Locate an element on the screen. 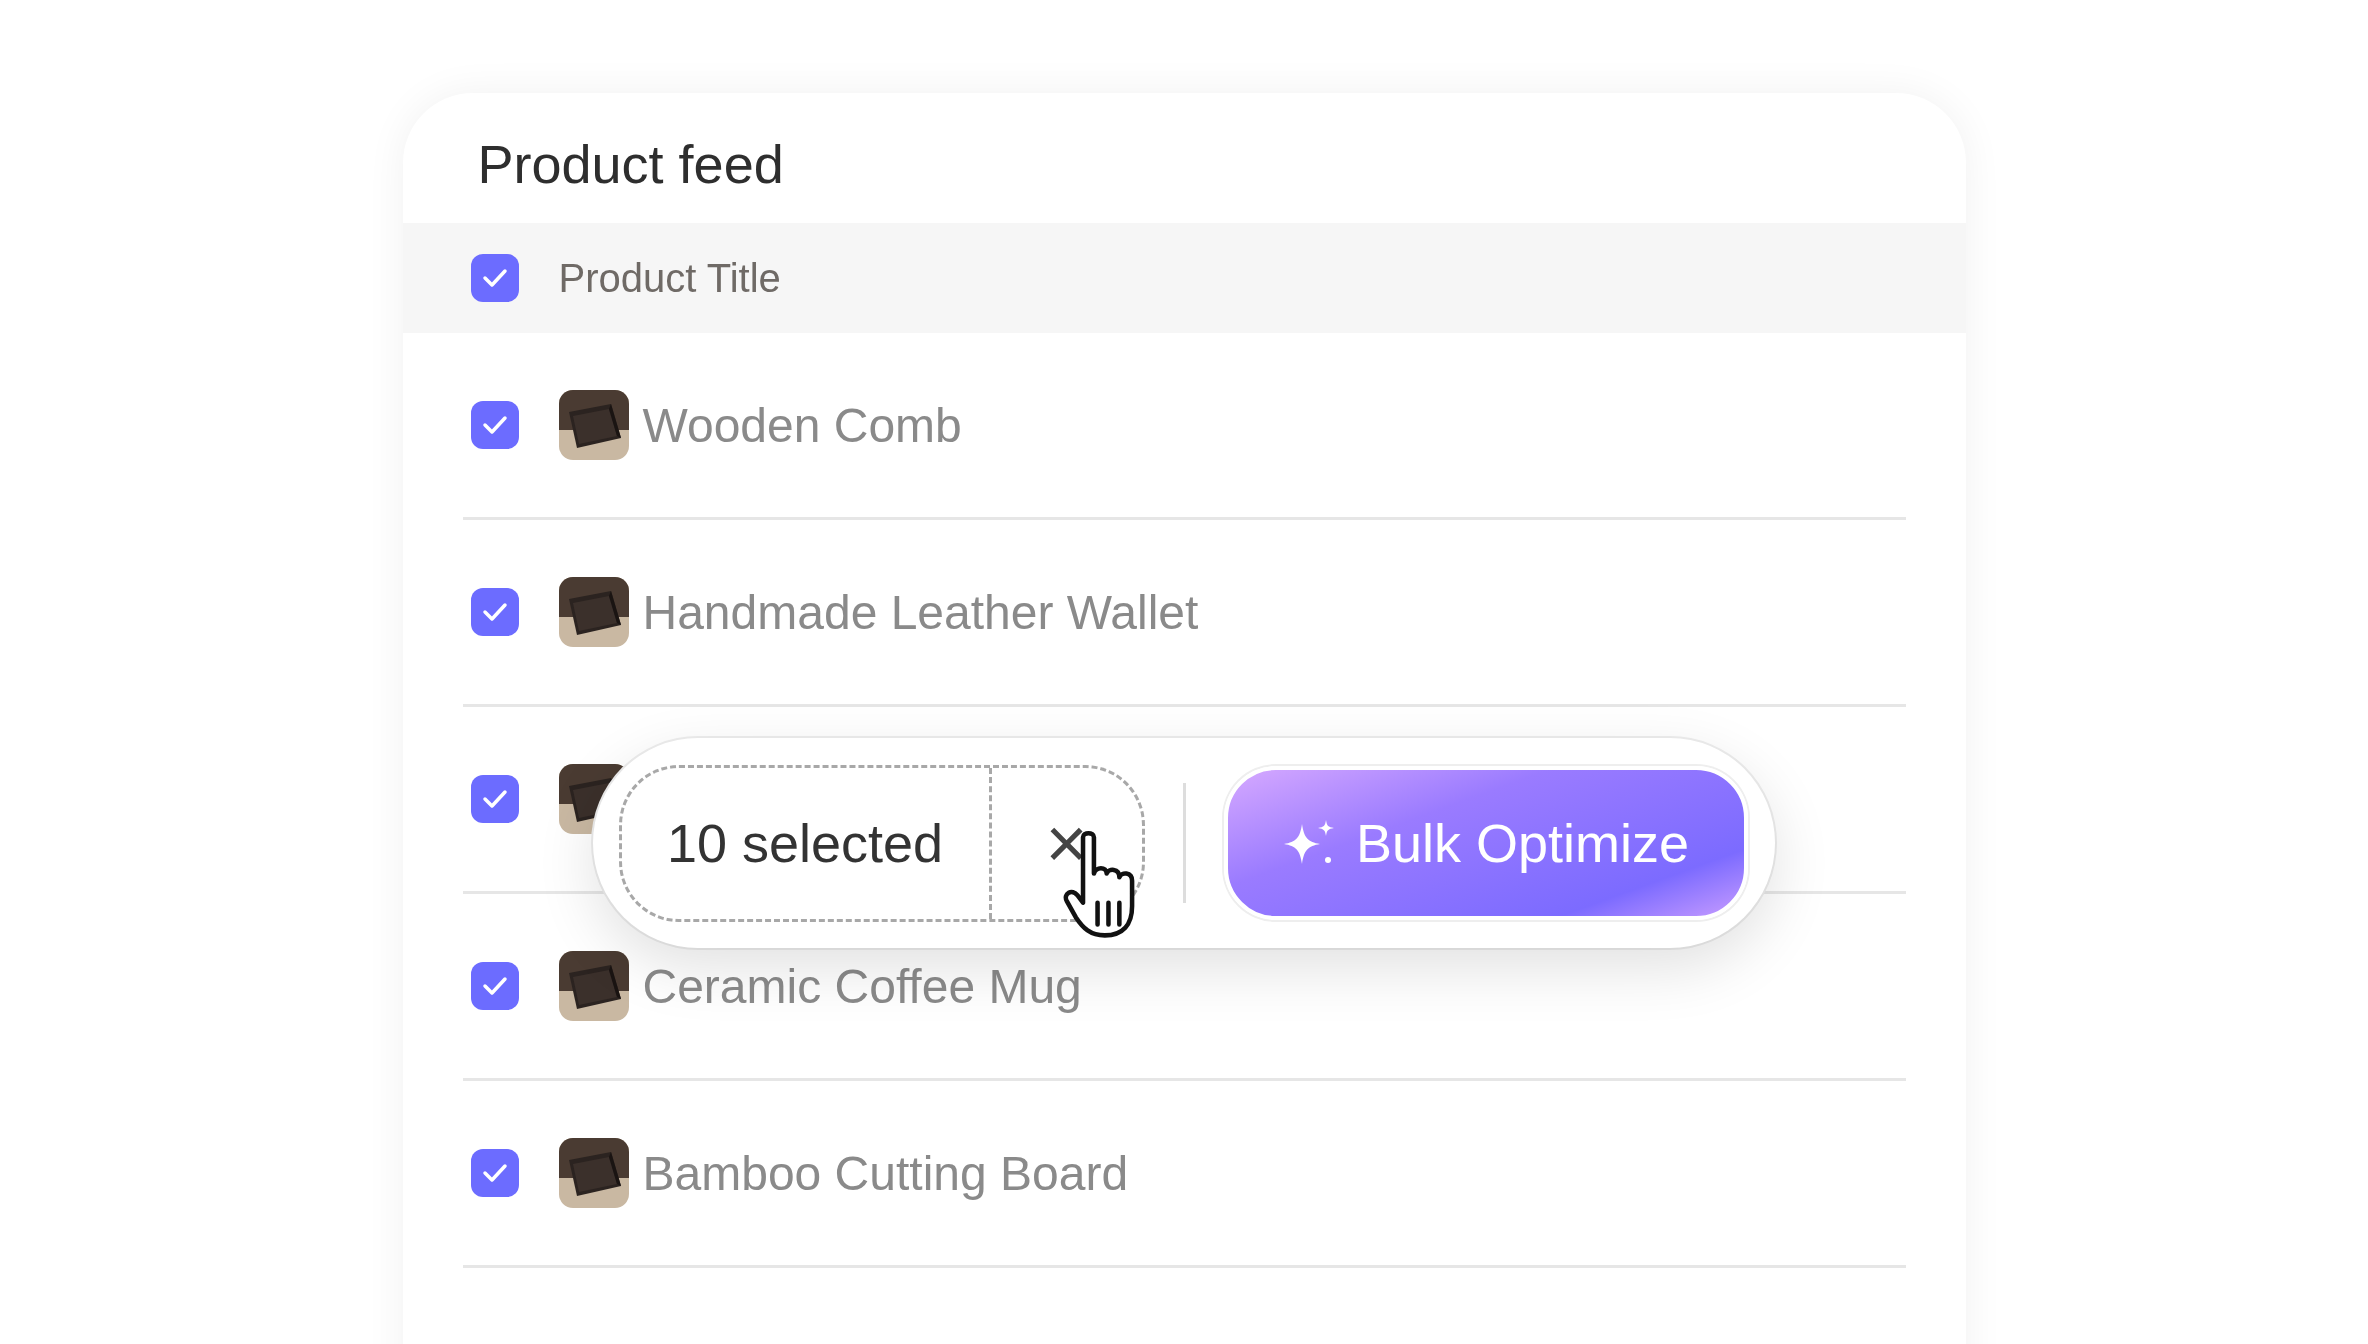 This screenshot has width=2368, height=1344. selected-count: 10 selected is located at coordinates (806, 843).